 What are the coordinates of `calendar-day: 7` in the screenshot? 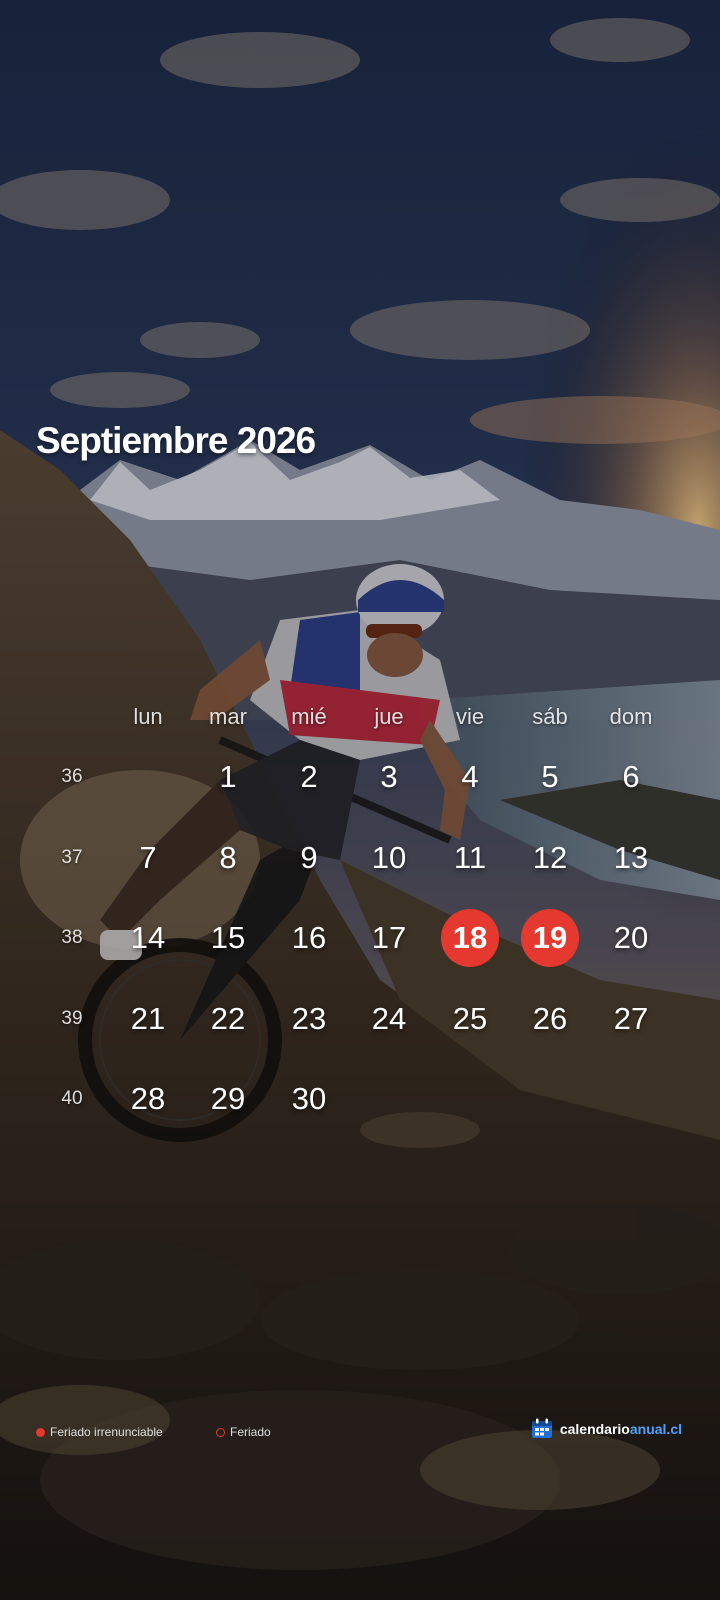 It's located at (148, 858).